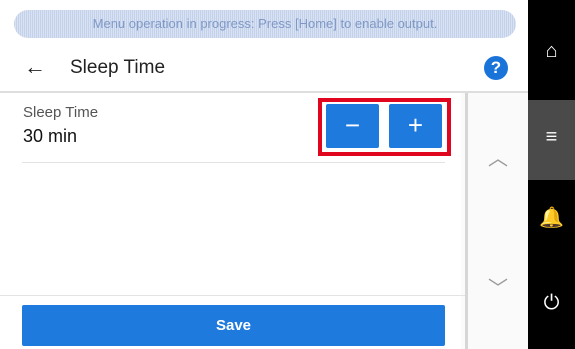 The image size is (575, 349). I want to click on side-navigation: ⌂ ≡ 🔔 ⏻, so click(551, 174).